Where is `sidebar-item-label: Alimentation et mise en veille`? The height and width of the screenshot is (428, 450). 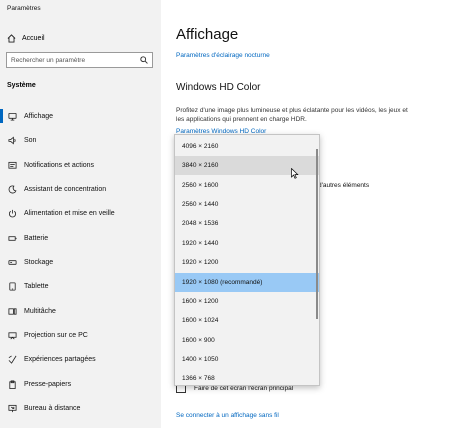
sidebar-item-label: Alimentation et mise en veille is located at coordinates (69, 213).